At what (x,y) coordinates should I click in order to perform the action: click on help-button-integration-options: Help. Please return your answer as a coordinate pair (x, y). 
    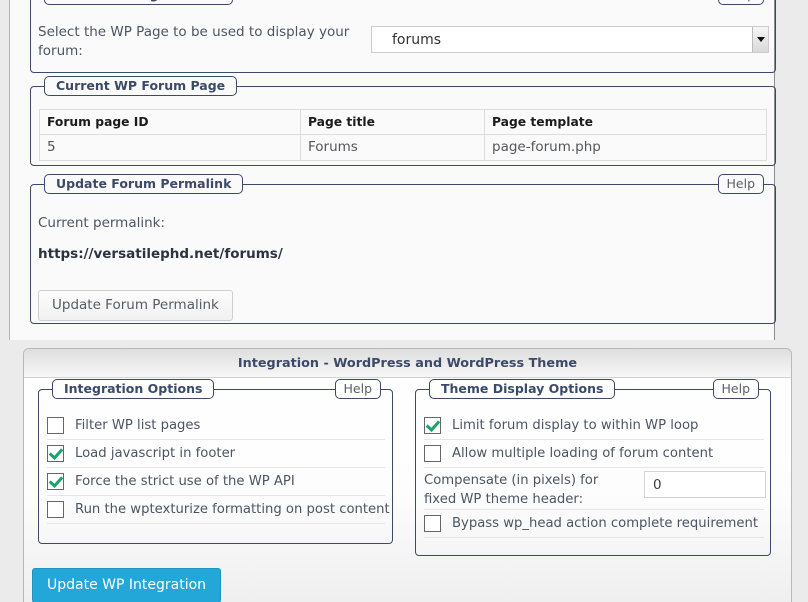
    Looking at the image, I should click on (357, 389).